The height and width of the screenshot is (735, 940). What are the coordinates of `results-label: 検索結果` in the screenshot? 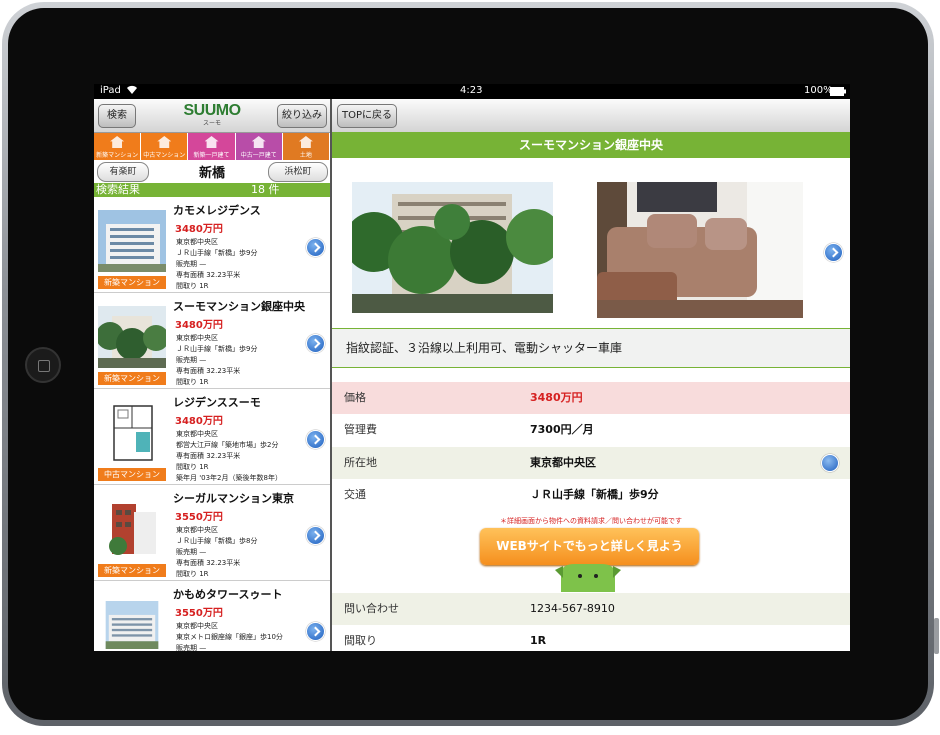 It's located at (118, 189).